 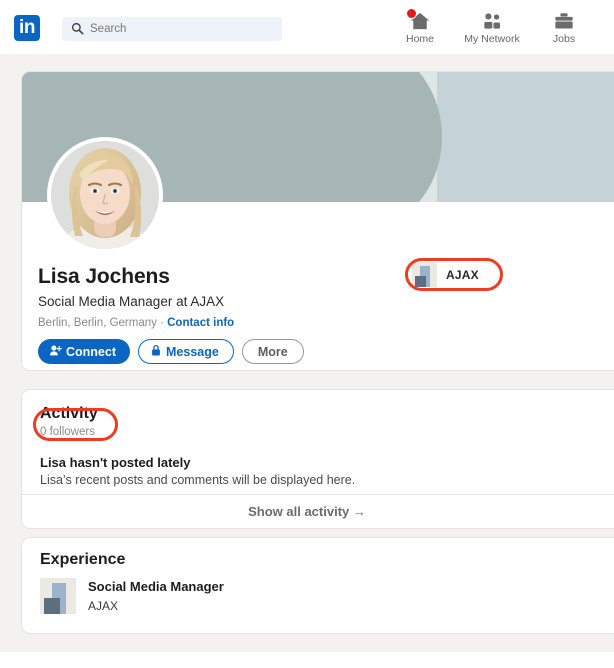 I want to click on search-input: Search, so click(x=172, y=29).